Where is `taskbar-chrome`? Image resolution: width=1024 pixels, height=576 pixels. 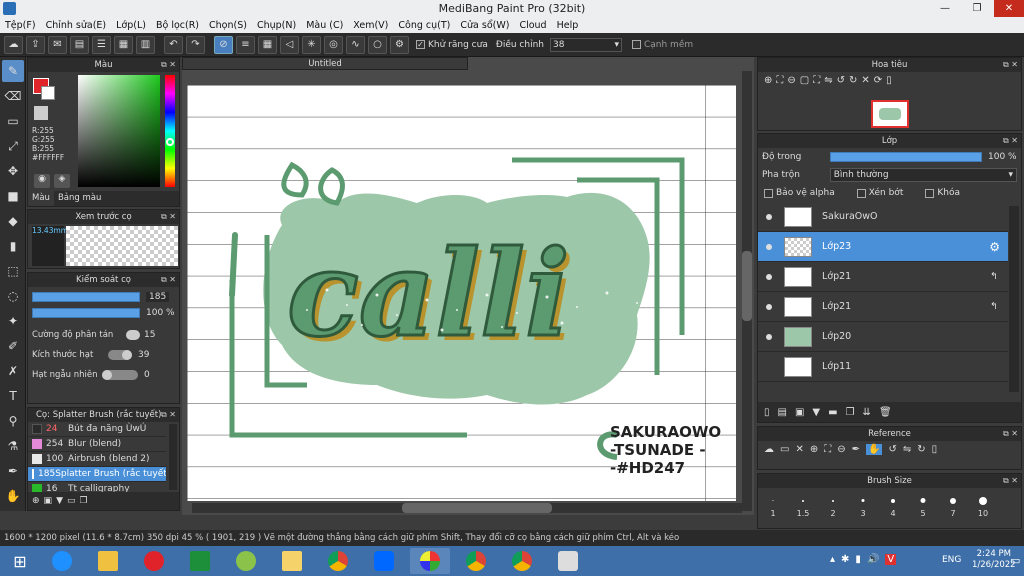 taskbar-chrome is located at coordinates (338, 561).